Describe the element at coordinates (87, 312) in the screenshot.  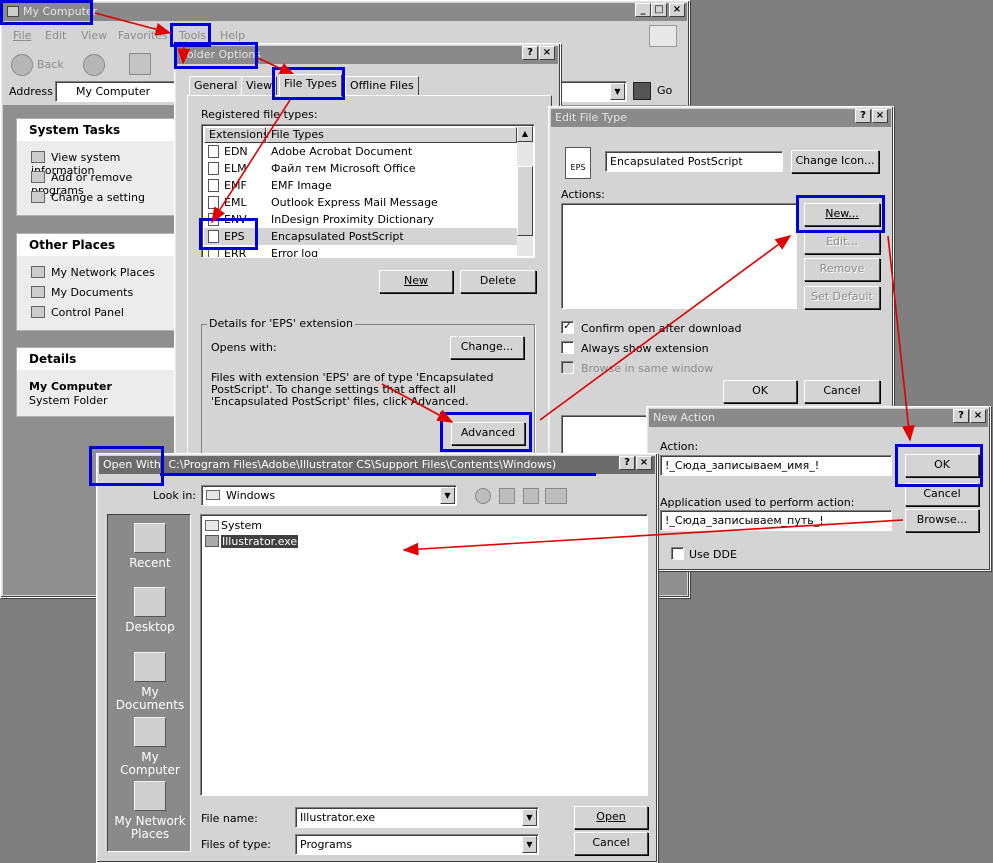
I see `place-control-panel-label: Control Panel` at that location.